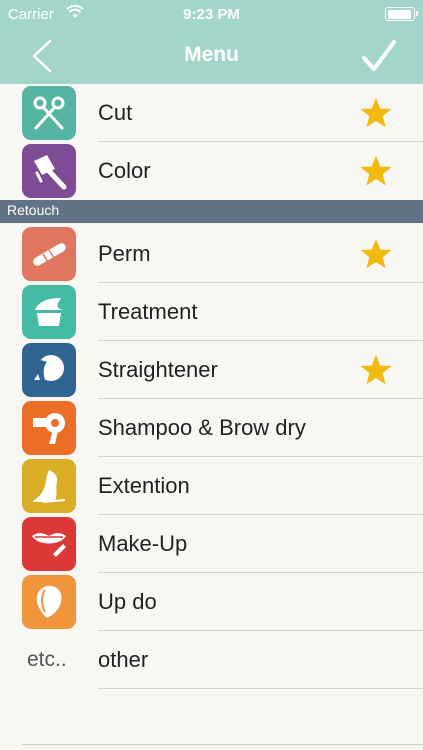  I want to click on etc-text-icon: etc.., so click(47, 659).